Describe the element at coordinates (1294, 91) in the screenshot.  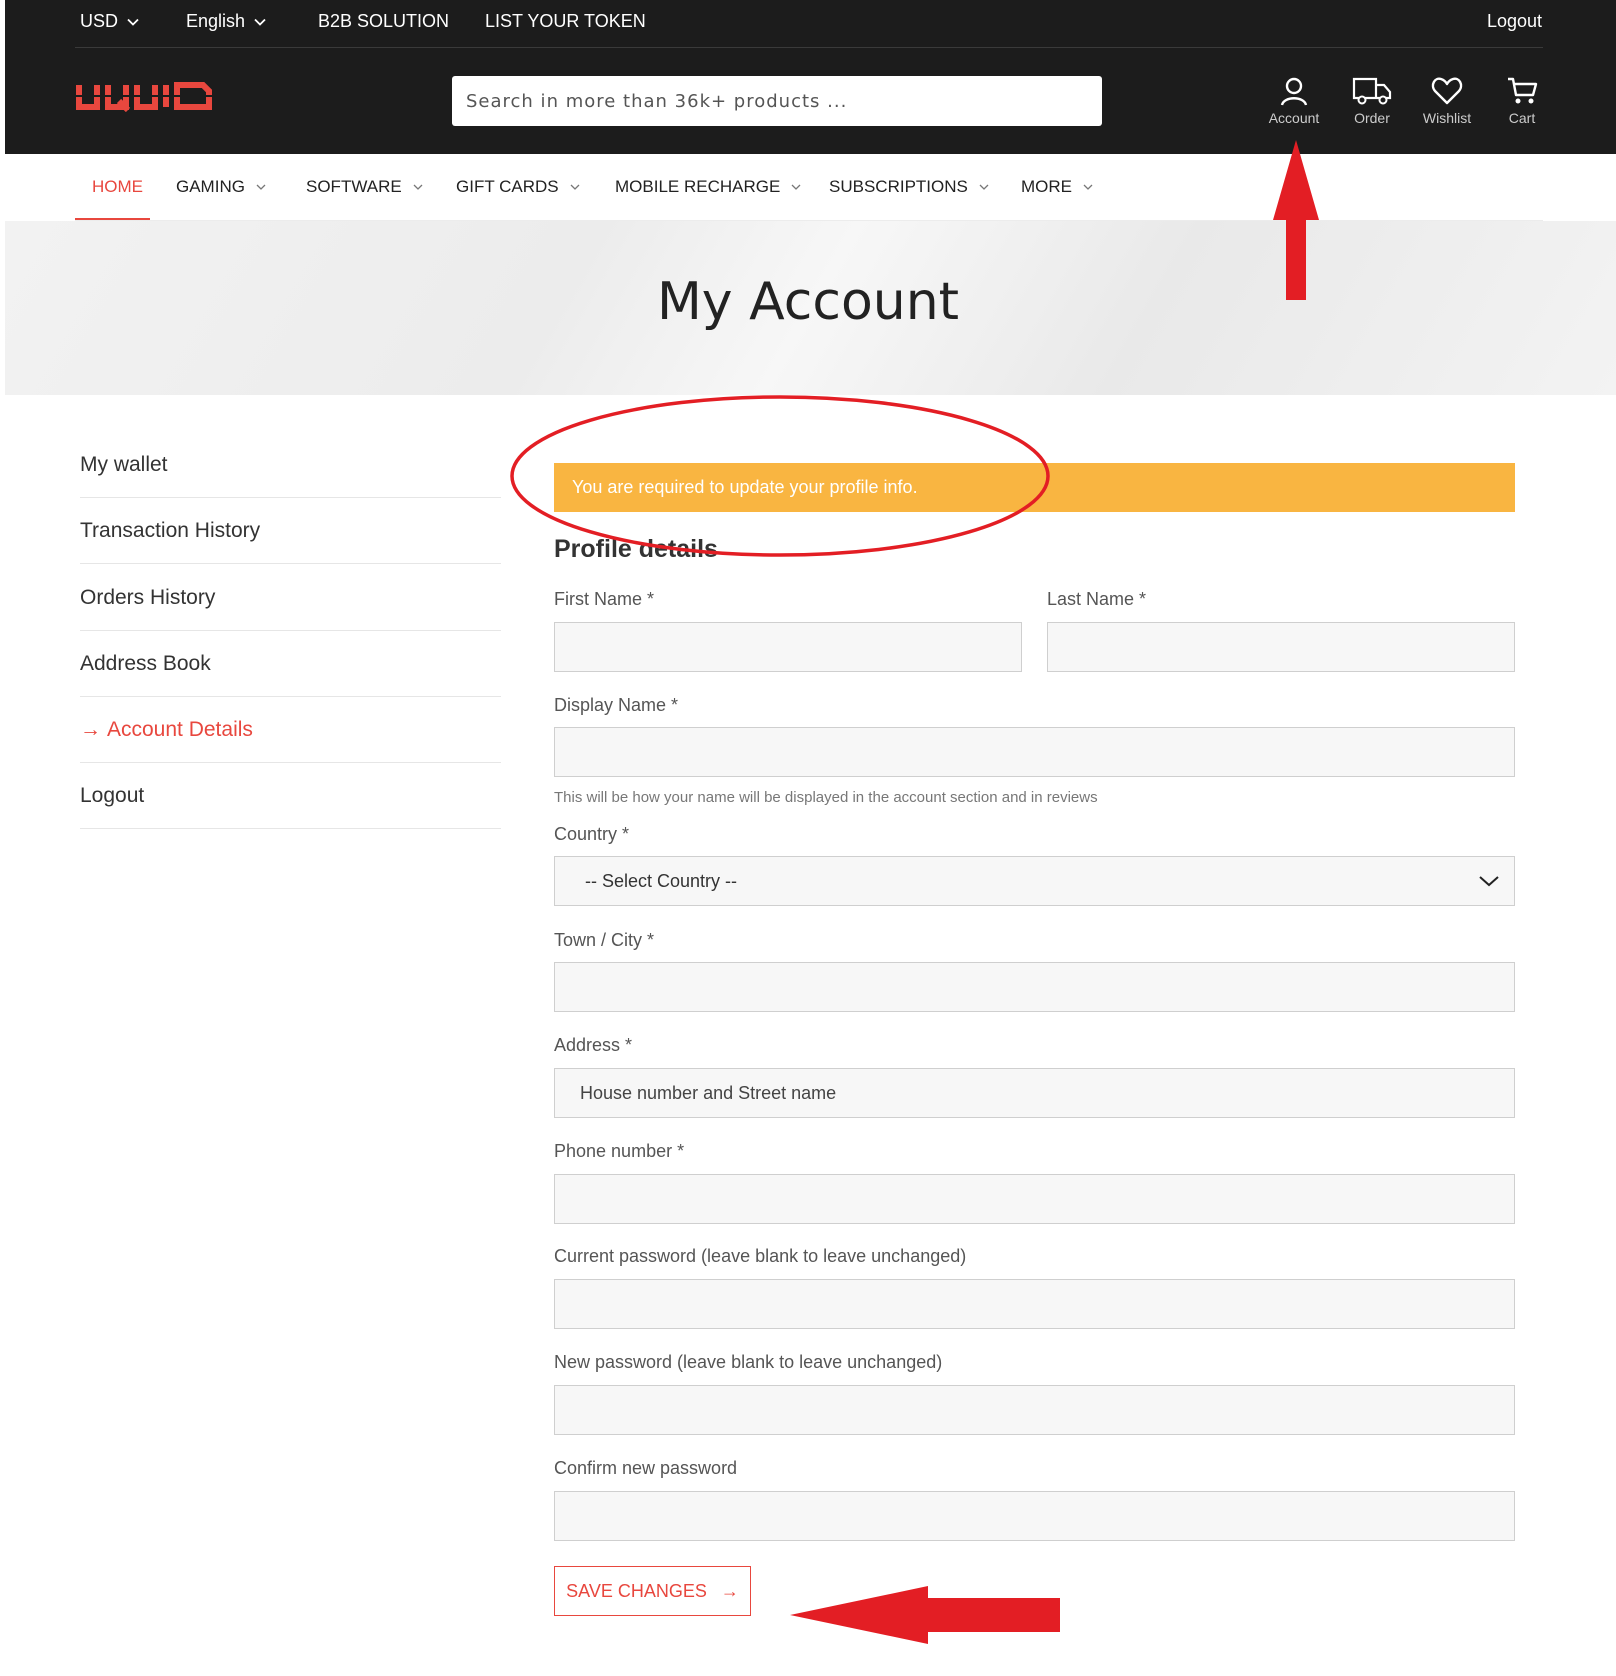
I see `user-icon` at that location.